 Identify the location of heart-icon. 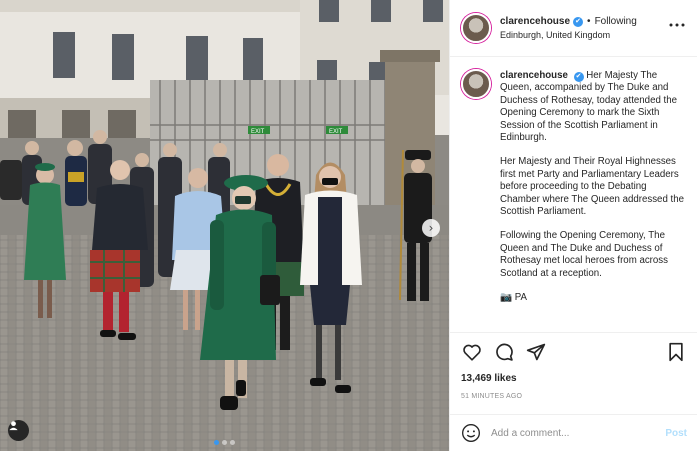
(472, 352).